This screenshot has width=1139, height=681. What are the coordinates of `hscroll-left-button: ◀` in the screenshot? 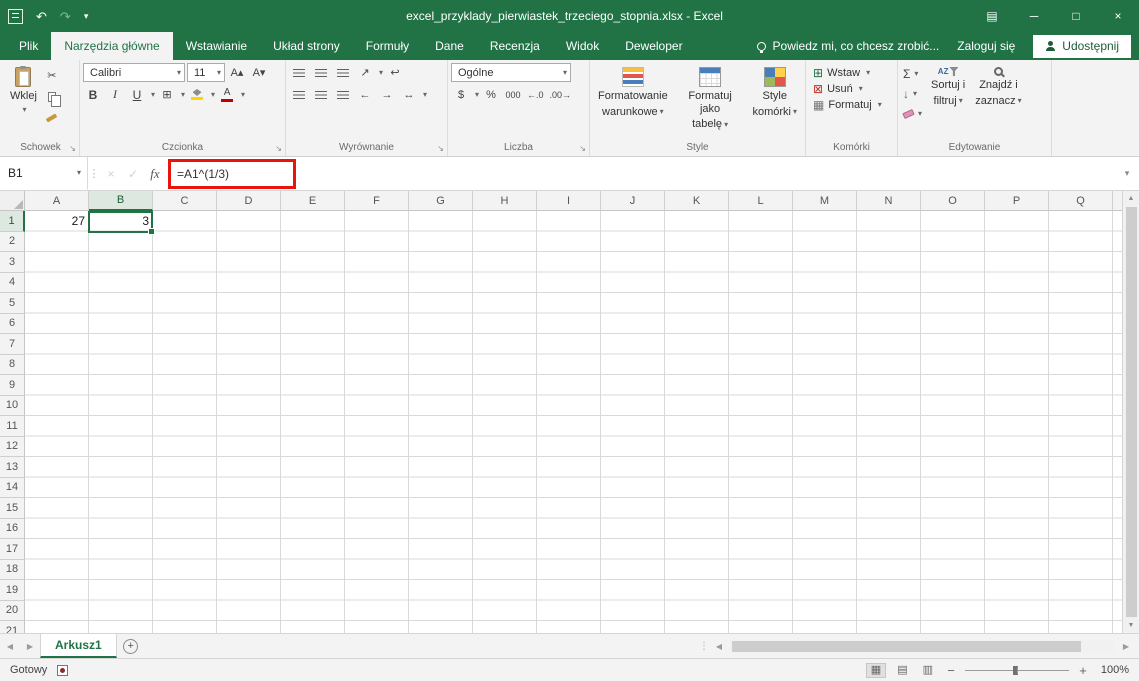 It's located at (719, 646).